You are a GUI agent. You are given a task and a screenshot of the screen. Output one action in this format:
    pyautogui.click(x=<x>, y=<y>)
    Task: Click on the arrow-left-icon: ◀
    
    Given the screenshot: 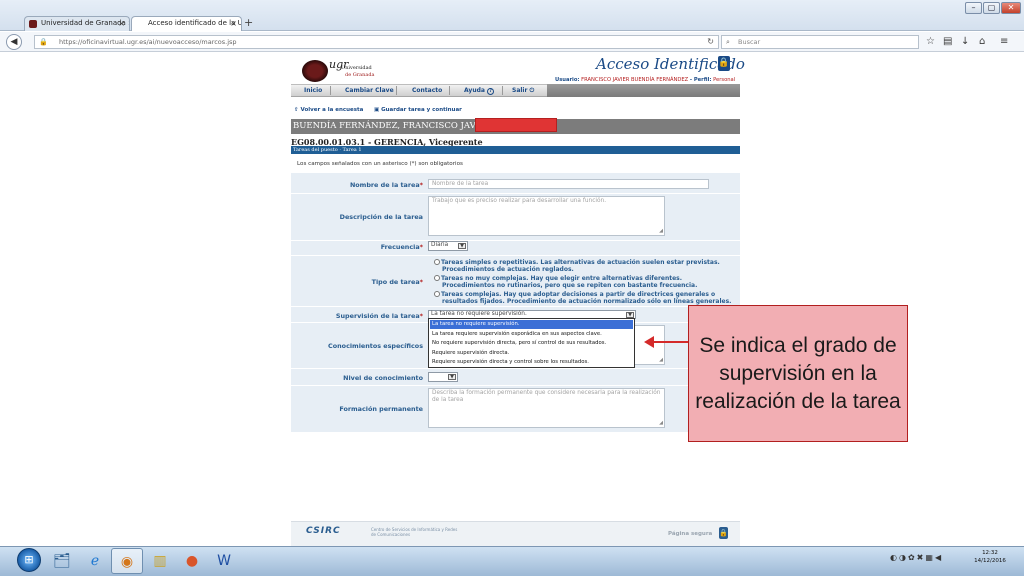 What is the action you would take?
    pyautogui.click(x=14, y=42)
    